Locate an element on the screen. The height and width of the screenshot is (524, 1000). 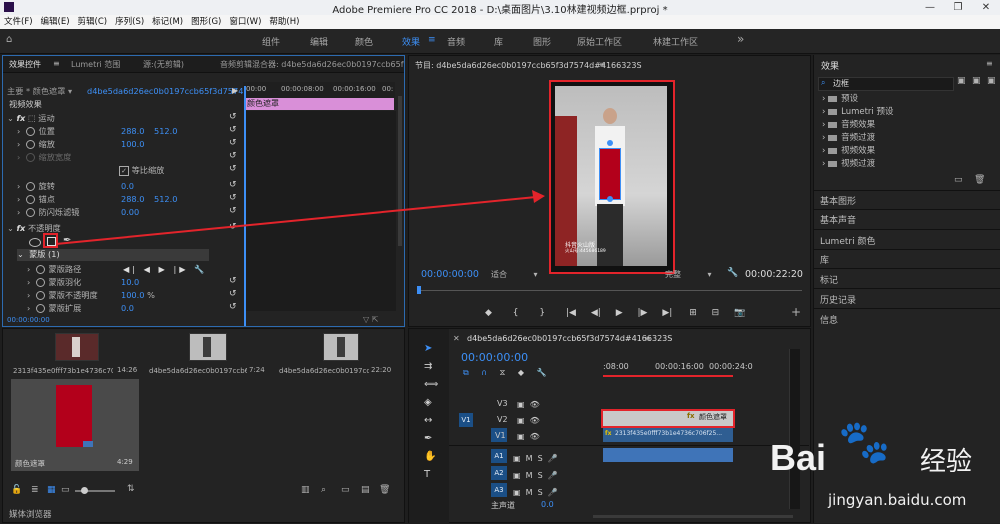
baidu-paw-icon: 🐾 is located at coordinates (864, 441).